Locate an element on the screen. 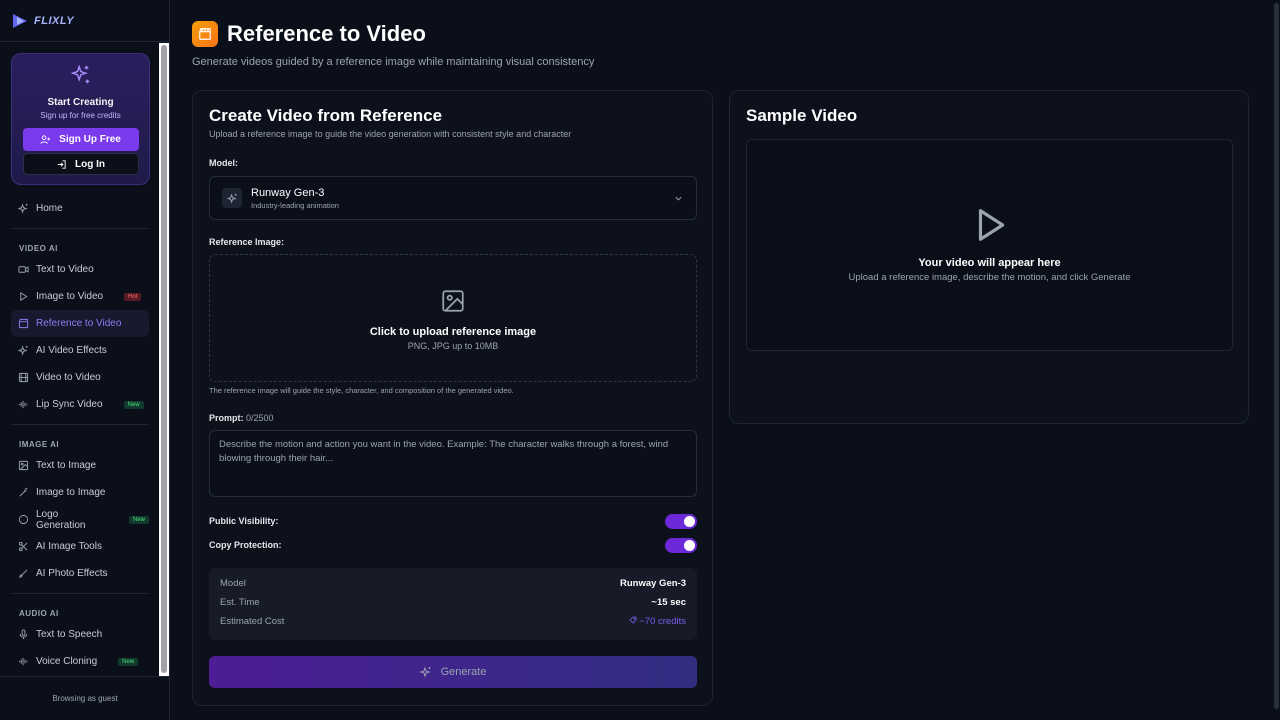  sidebar-item-label: Voice Cloning is located at coordinates (67, 661).